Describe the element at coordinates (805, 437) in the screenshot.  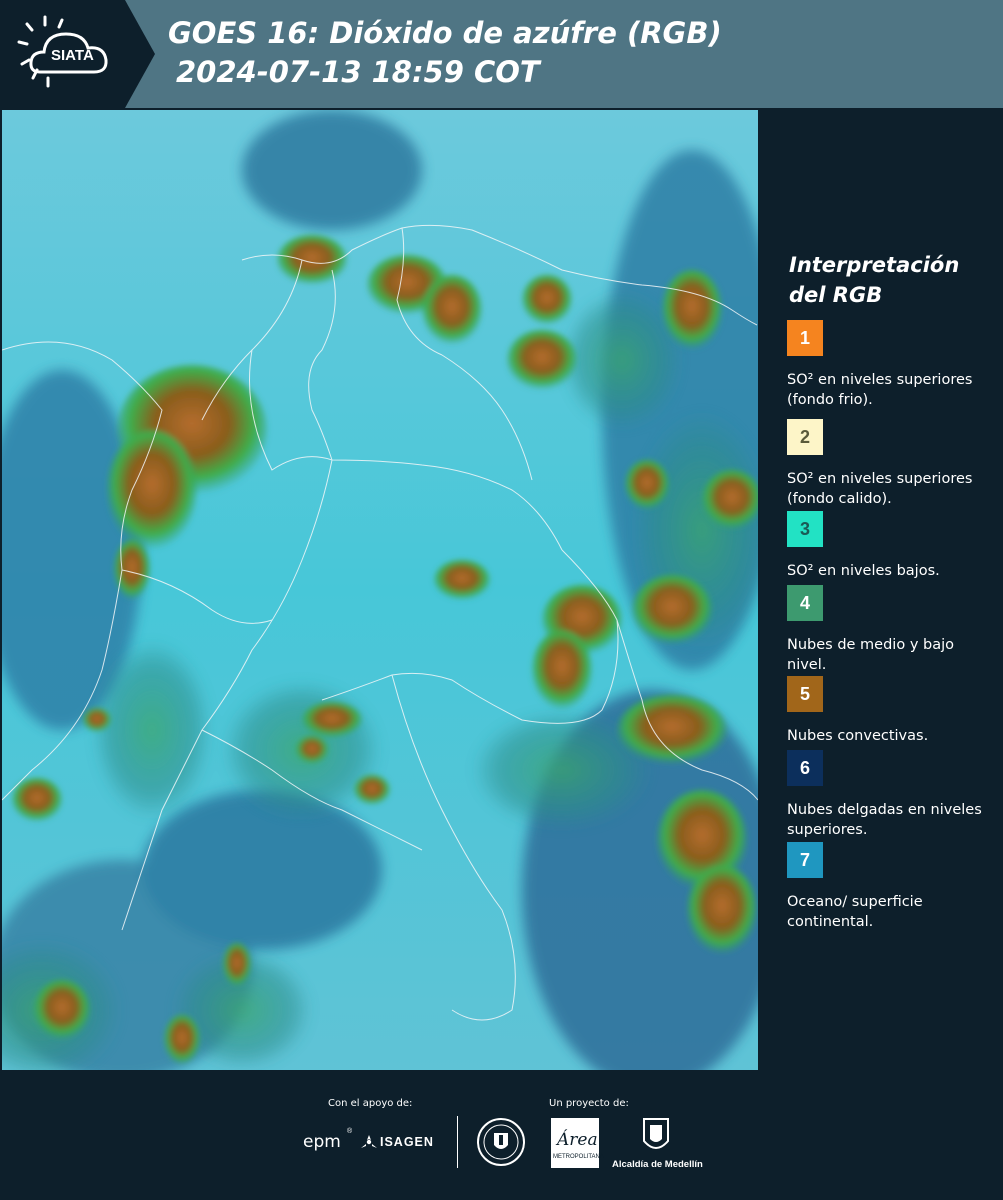
I see `legend-swatch-2: 2` at that location.